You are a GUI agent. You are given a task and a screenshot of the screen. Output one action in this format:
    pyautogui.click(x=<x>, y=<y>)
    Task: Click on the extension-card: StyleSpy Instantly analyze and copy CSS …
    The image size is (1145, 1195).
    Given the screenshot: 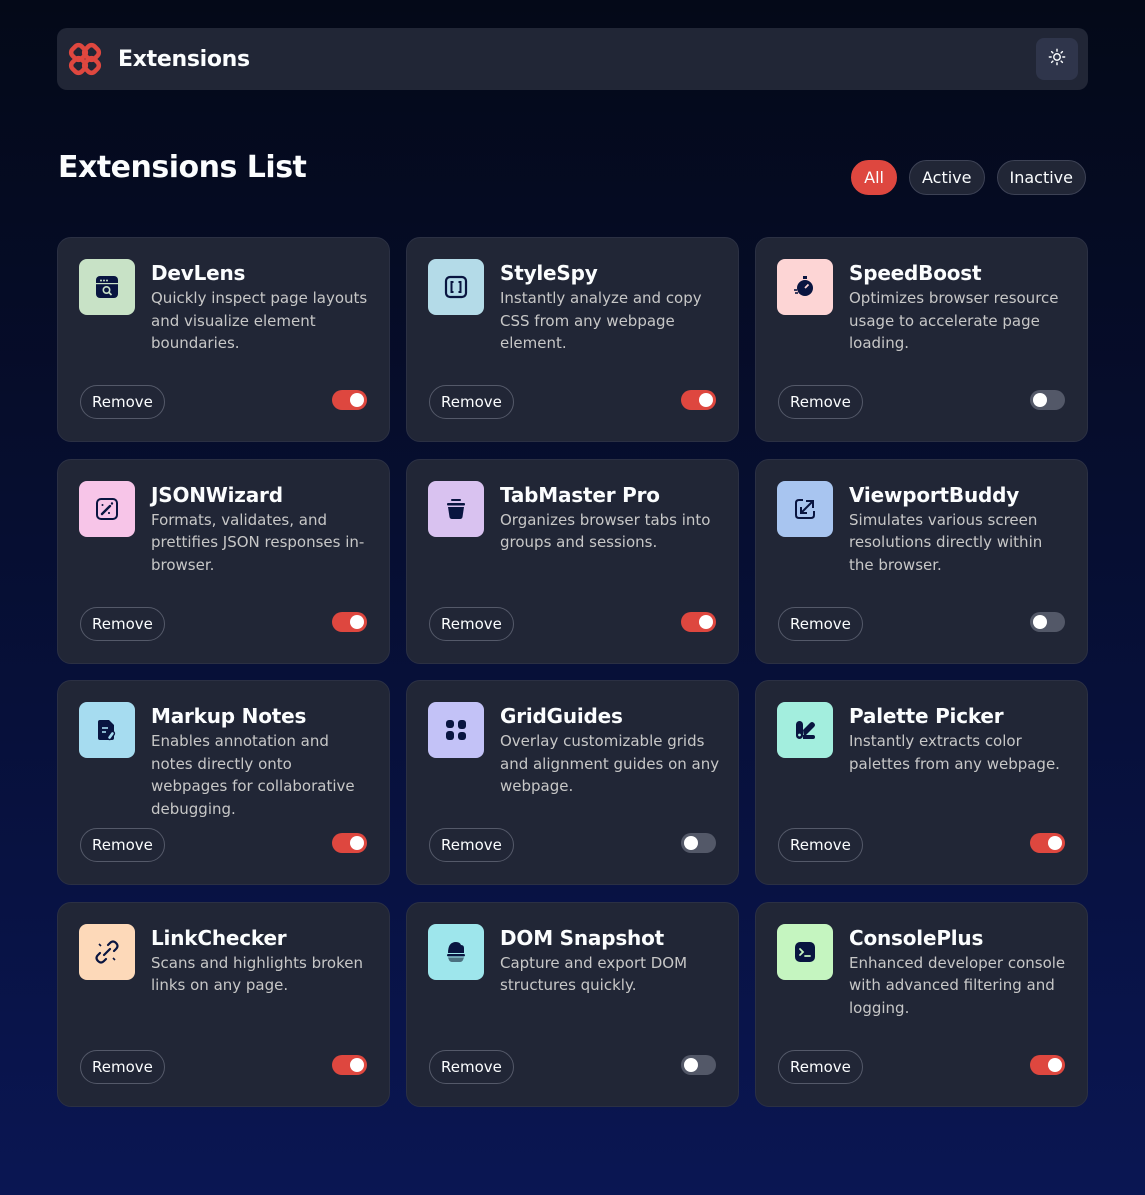 What is the action you would take?
    pyautogui.click(x=572, y=339)
    